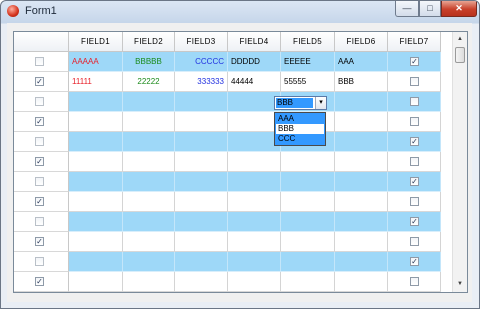  Describe the element at coordinates (459, 9) in the screenshot. I see `close-button: ✕` at that location.